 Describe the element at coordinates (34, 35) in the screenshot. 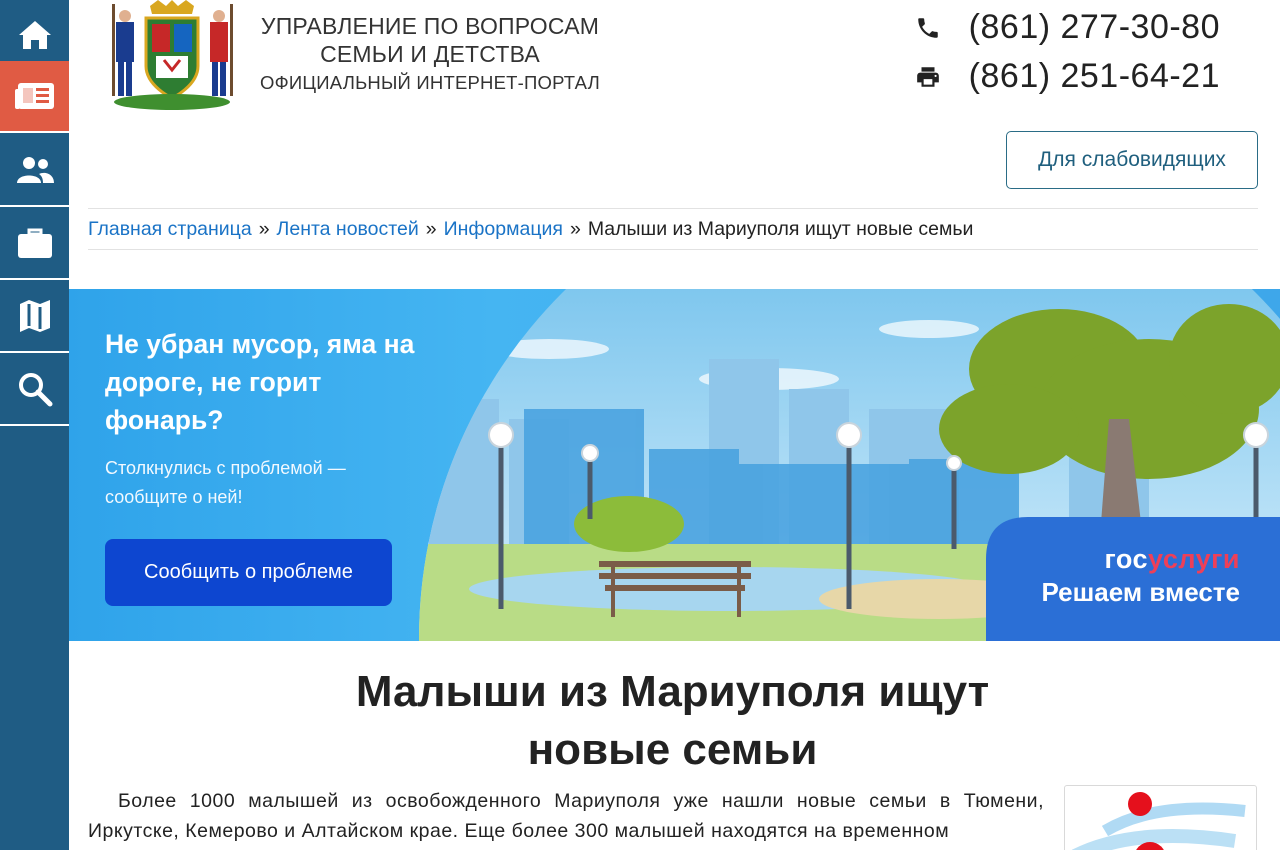

I see `home-icon` at that location.